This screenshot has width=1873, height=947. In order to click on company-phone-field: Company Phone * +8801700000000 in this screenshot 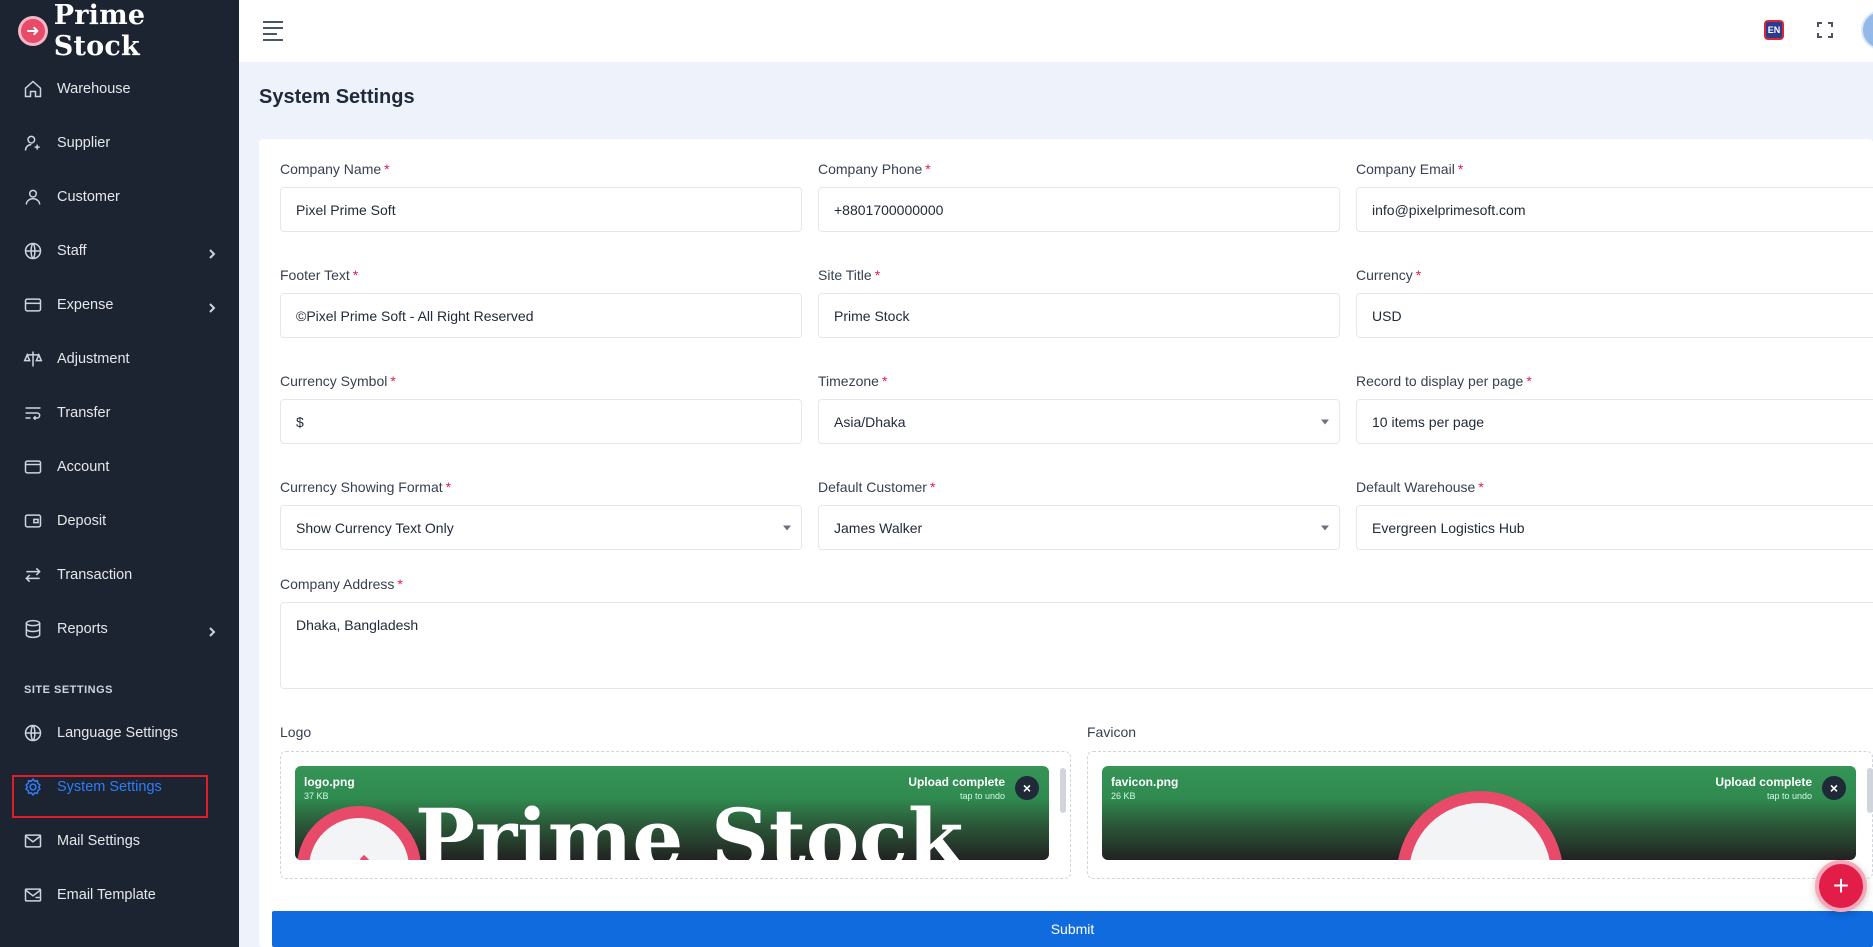, I will do `click(1079, 196)`.